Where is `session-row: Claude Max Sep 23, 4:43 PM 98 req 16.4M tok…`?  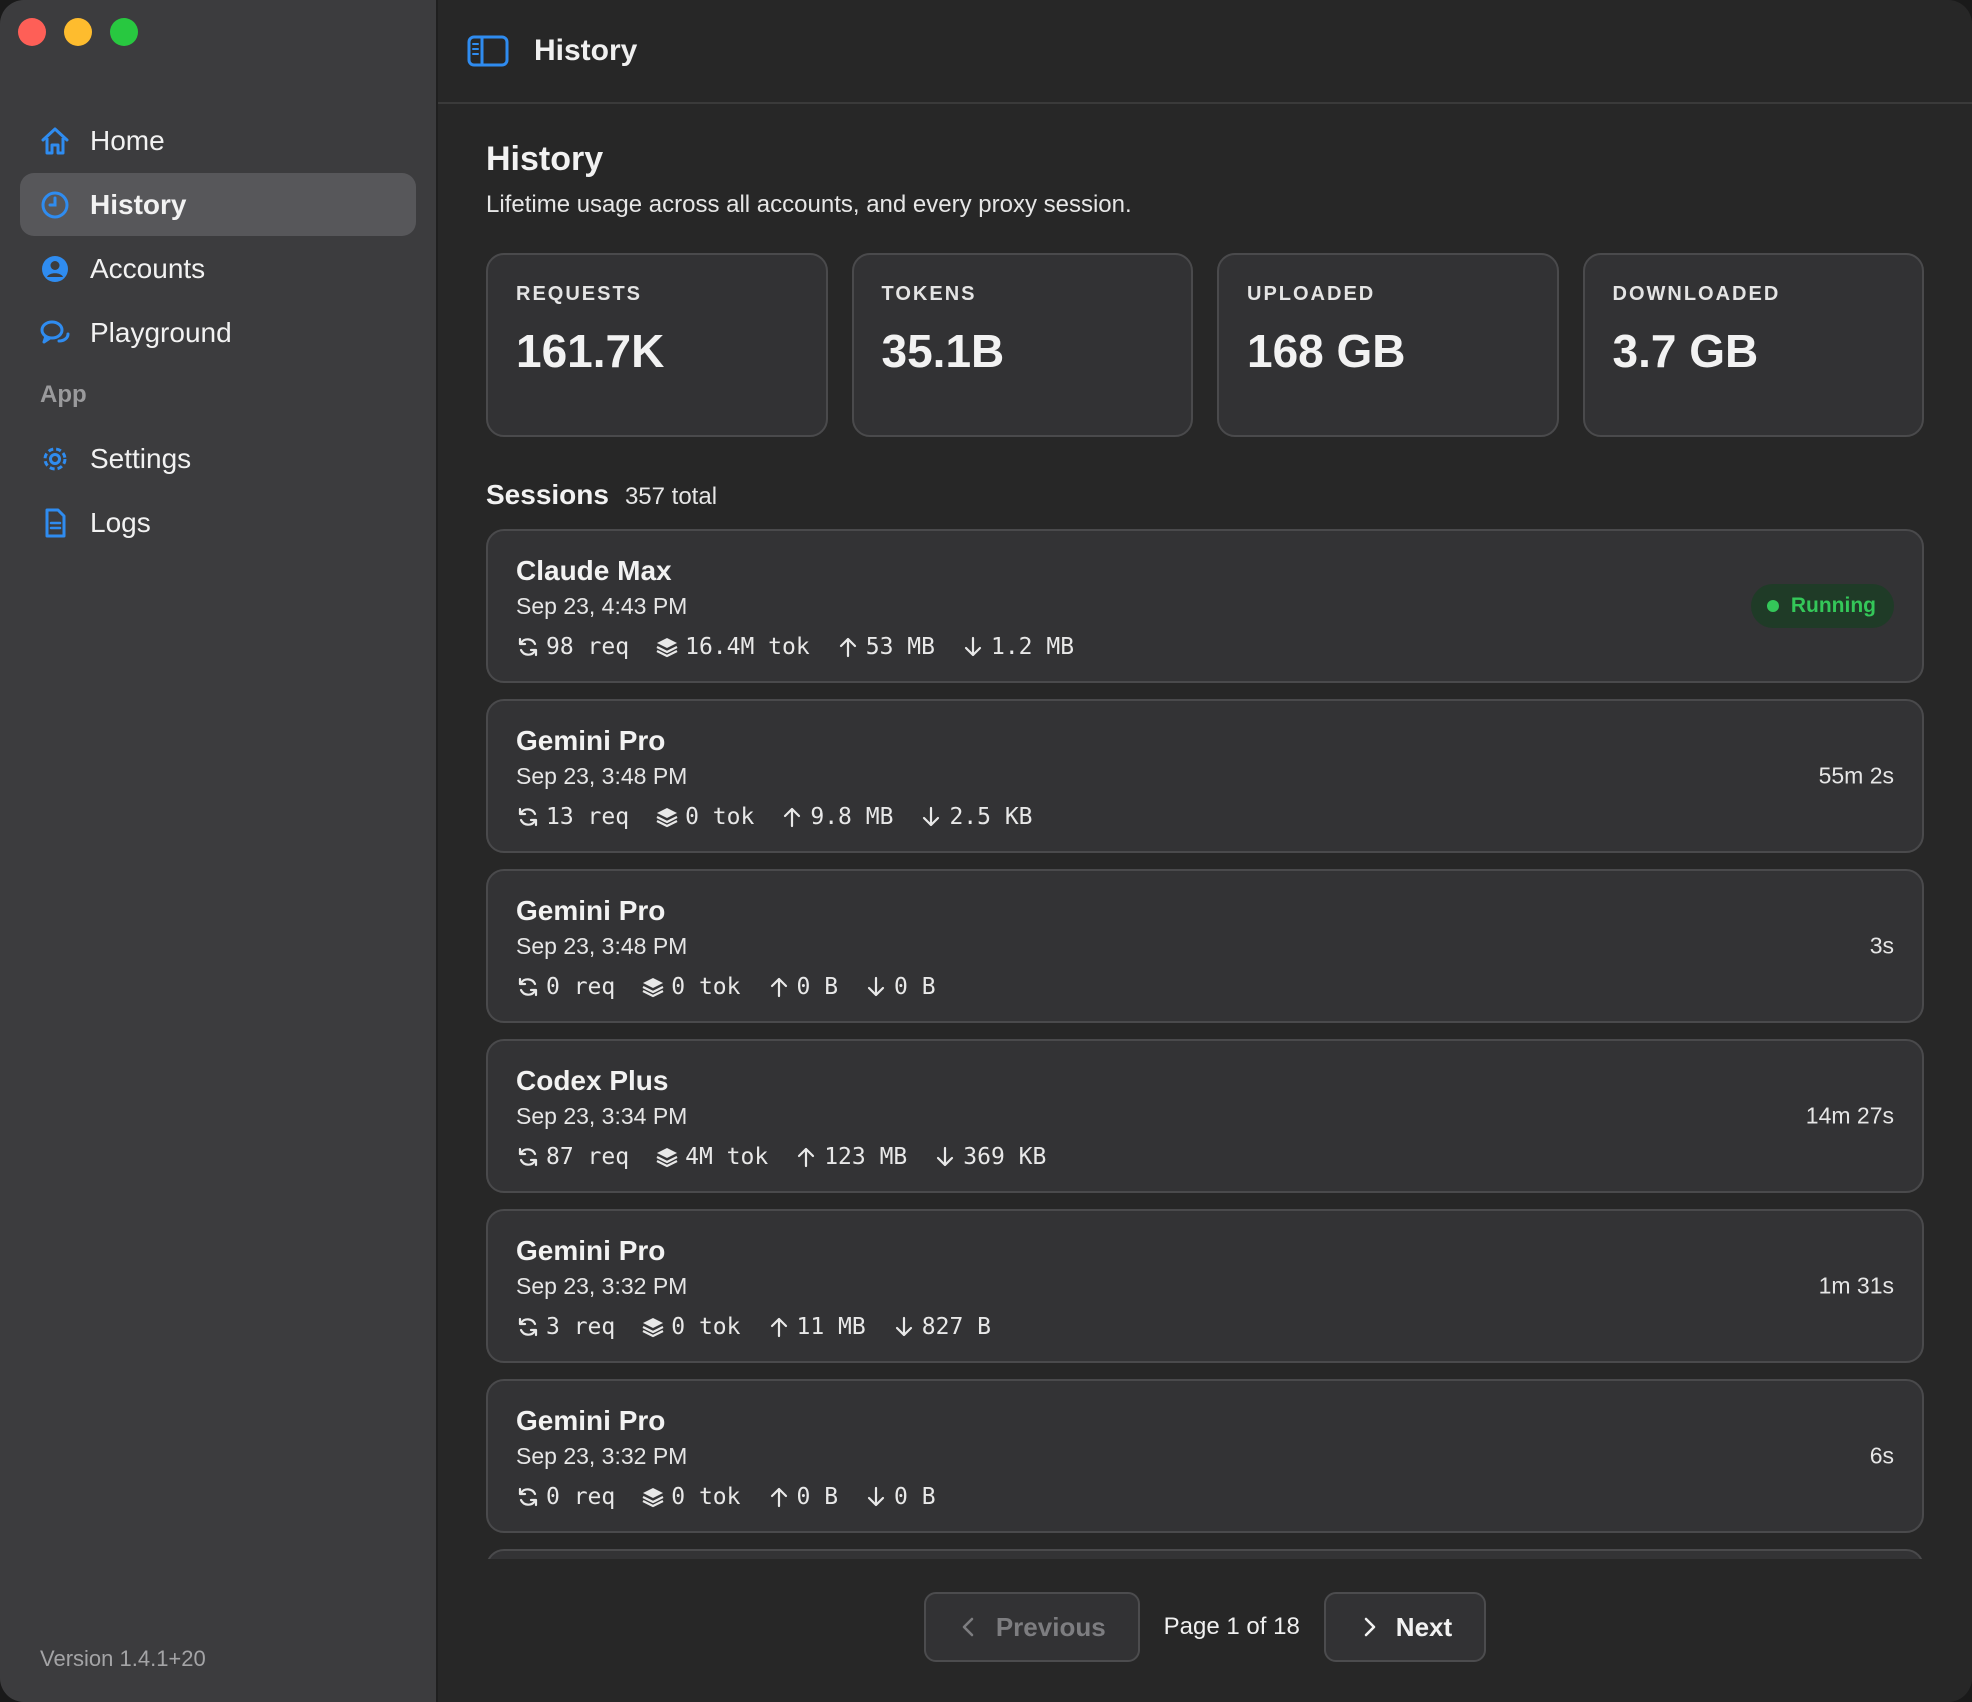 session-row: Claude Max Sep 23, 4:43 PM 98 req 16.4M tok… is located at coordinates (1205, 606).